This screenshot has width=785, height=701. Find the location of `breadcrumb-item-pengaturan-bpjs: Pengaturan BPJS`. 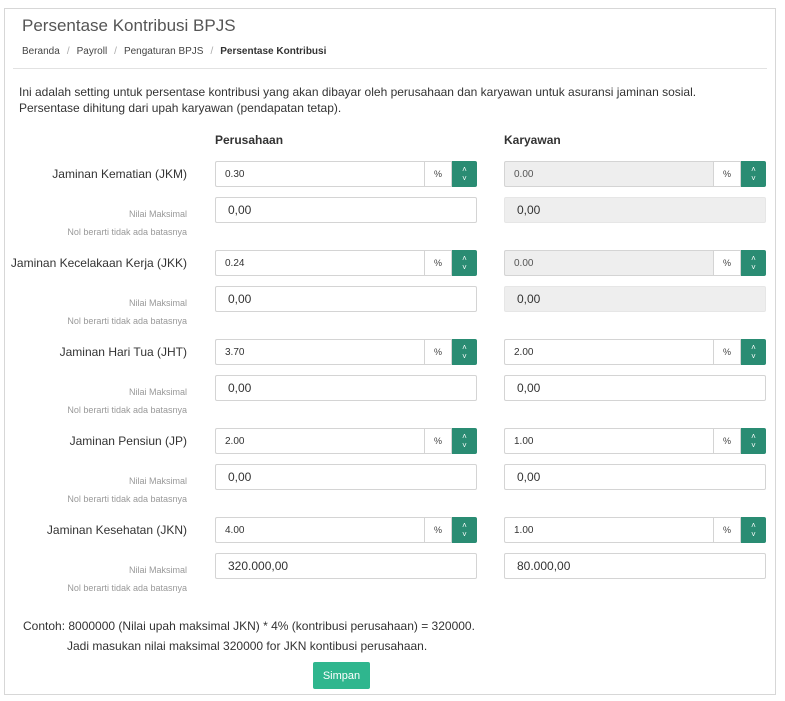

breadcrumb-item-pengaturan-bpjs: Pengaturan BPJS is located at coordinates (164, 51).